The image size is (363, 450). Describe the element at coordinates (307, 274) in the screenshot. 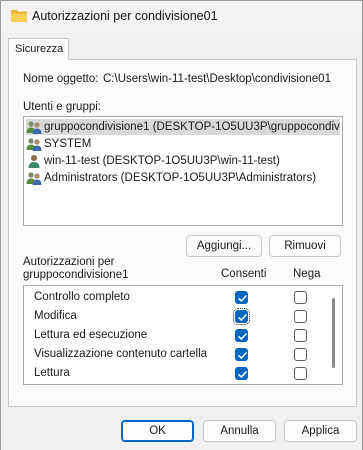

I see `deny-column-header: Nega` at that location.